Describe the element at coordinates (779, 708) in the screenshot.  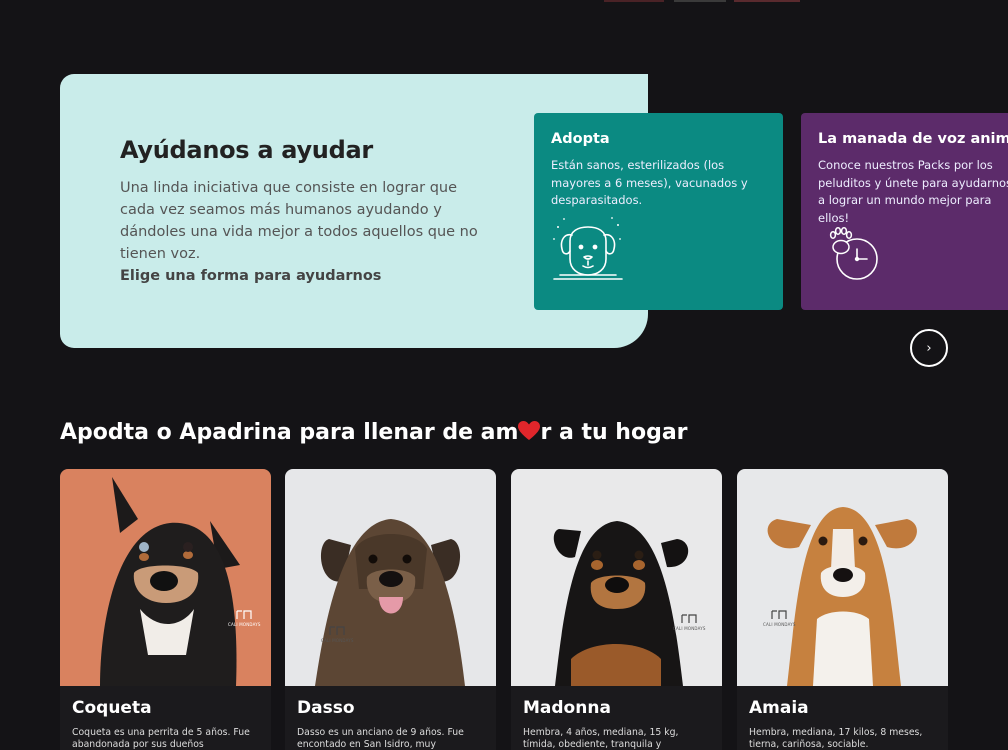
I see `pet-name: Amaia` at that location.